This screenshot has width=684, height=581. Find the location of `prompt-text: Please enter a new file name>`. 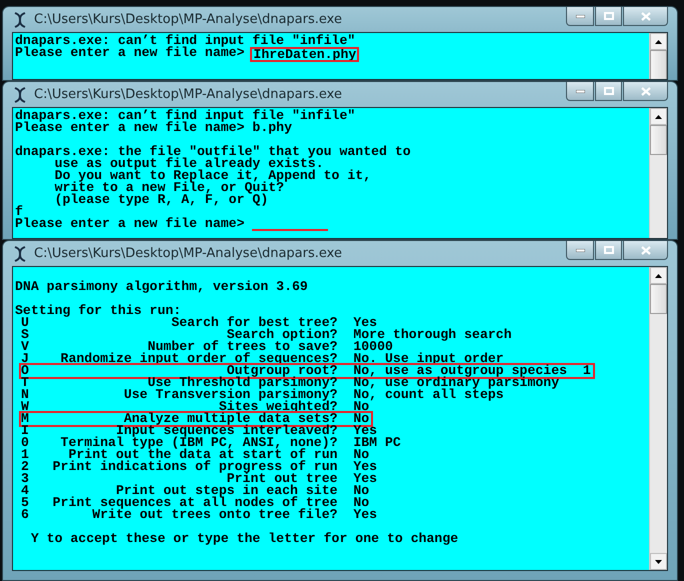

prompt-text: Please enter a new file name> is located at coordinates (130, 223).